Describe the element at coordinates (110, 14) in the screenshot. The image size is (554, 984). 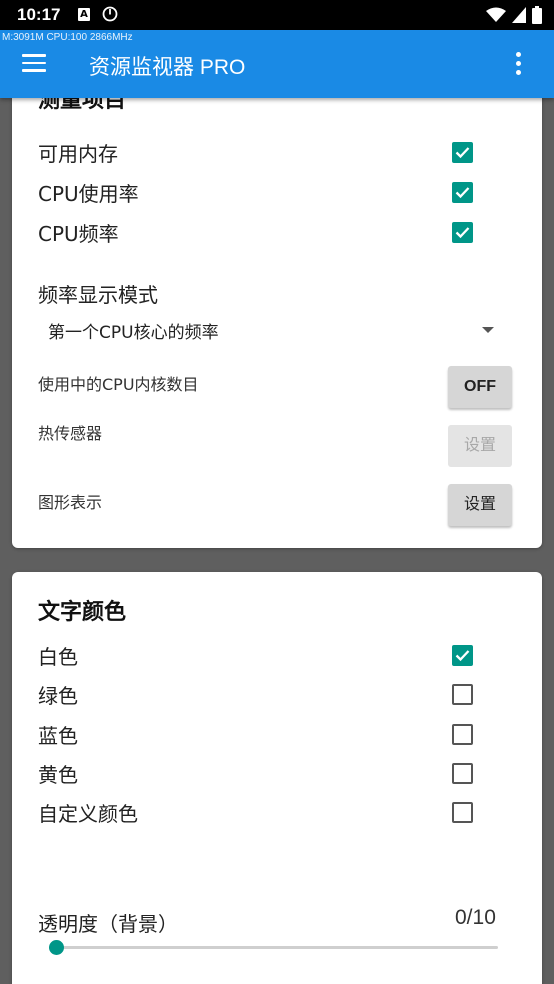
I see `sync-circle-icon` at that location.